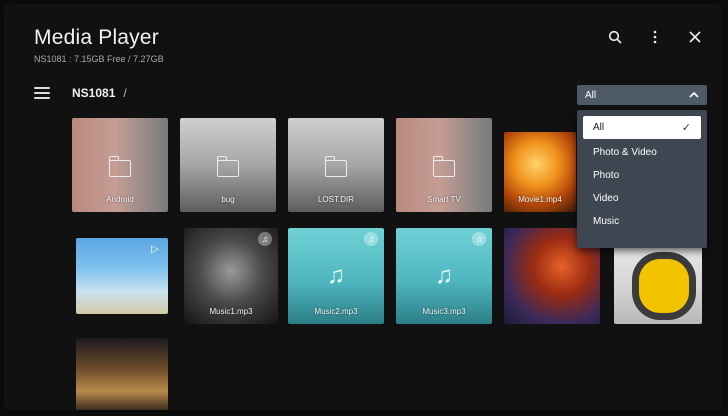  Describe the element at coordinates (335, 199) in the screenshot. I see `tile-label: LOST.DIR` at that location.